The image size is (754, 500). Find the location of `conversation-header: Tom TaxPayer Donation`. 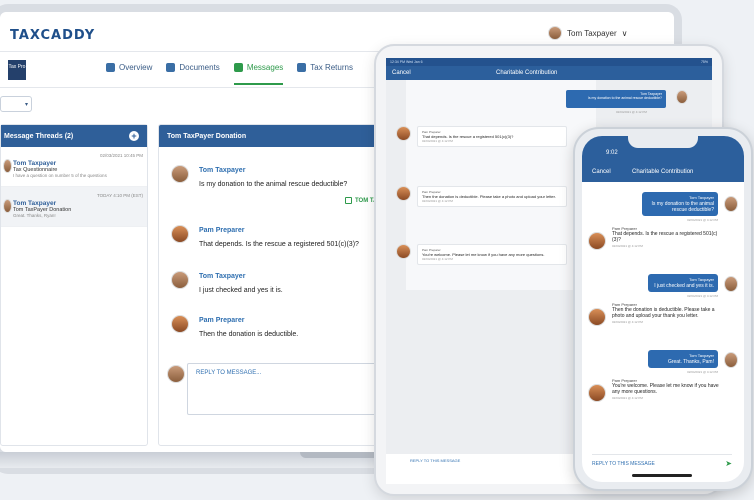

conversation-header: Tom TaxPayer Donation is located at coordinates (273, 136).